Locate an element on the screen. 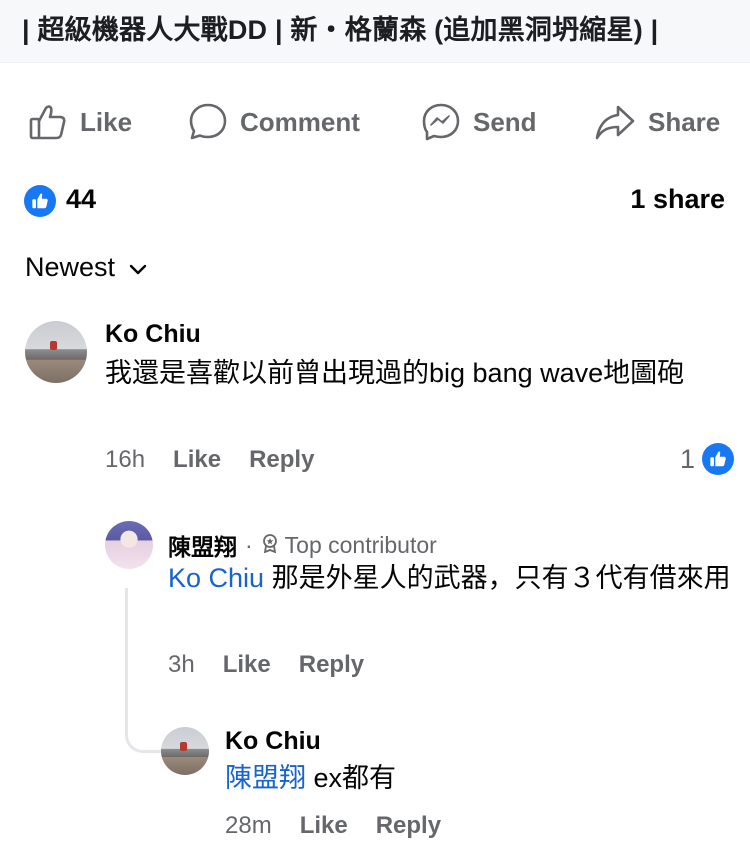 The width and height of the screenshot is (750, 851). comment-sort-dropdown: Newest is located at coordinates (86, 267).